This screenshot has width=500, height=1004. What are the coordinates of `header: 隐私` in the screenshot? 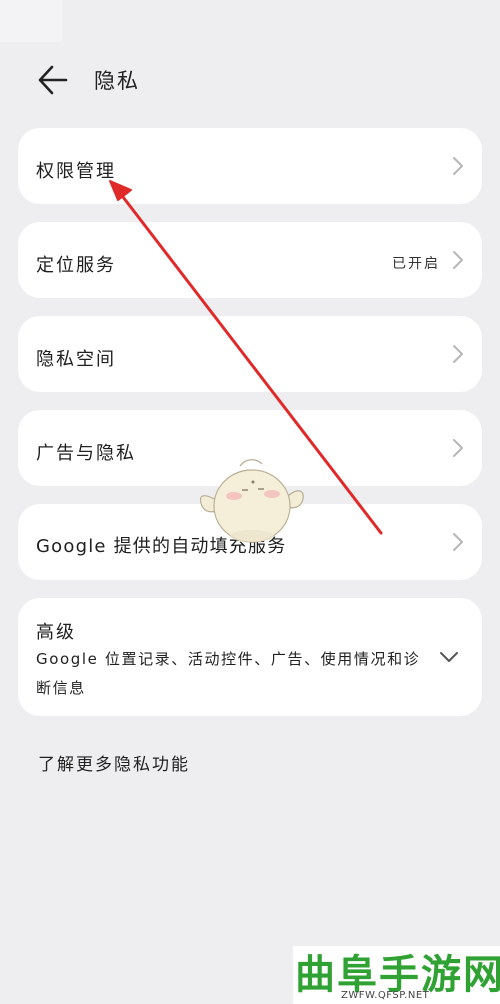 It's located at (250, 80).